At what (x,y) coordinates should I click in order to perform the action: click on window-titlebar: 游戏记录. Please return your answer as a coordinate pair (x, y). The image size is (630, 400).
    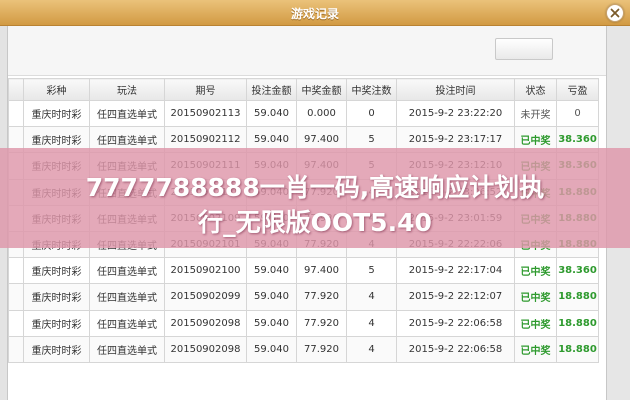
    Looking at the image, I should click on (315, 13).